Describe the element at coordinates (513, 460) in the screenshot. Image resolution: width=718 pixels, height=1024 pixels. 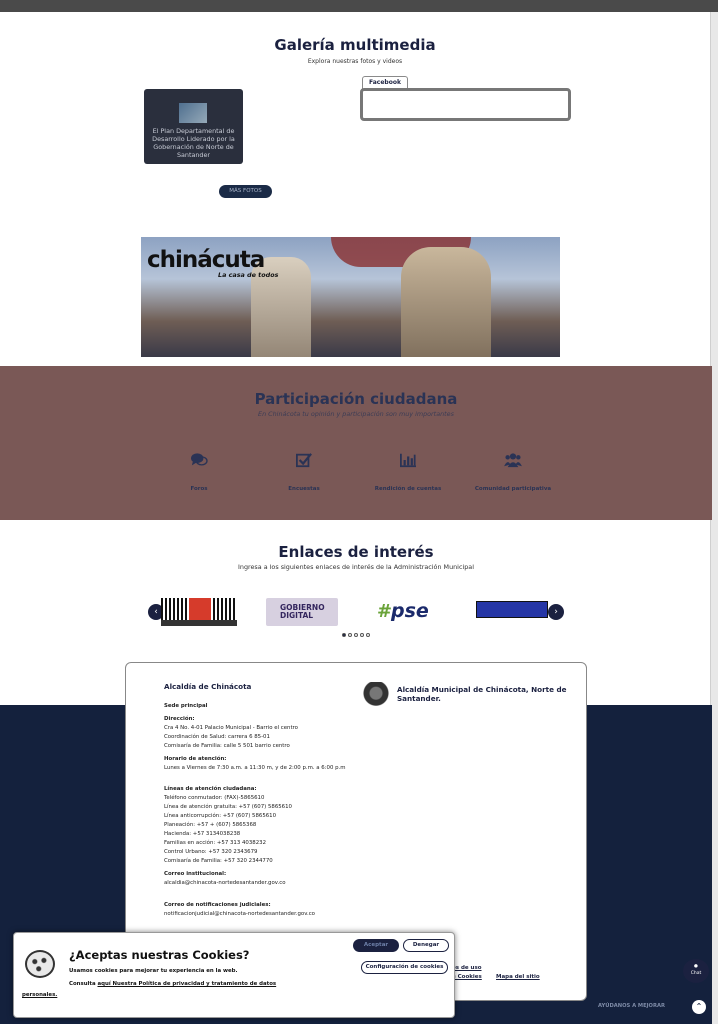
I see `users-icon` at that location.